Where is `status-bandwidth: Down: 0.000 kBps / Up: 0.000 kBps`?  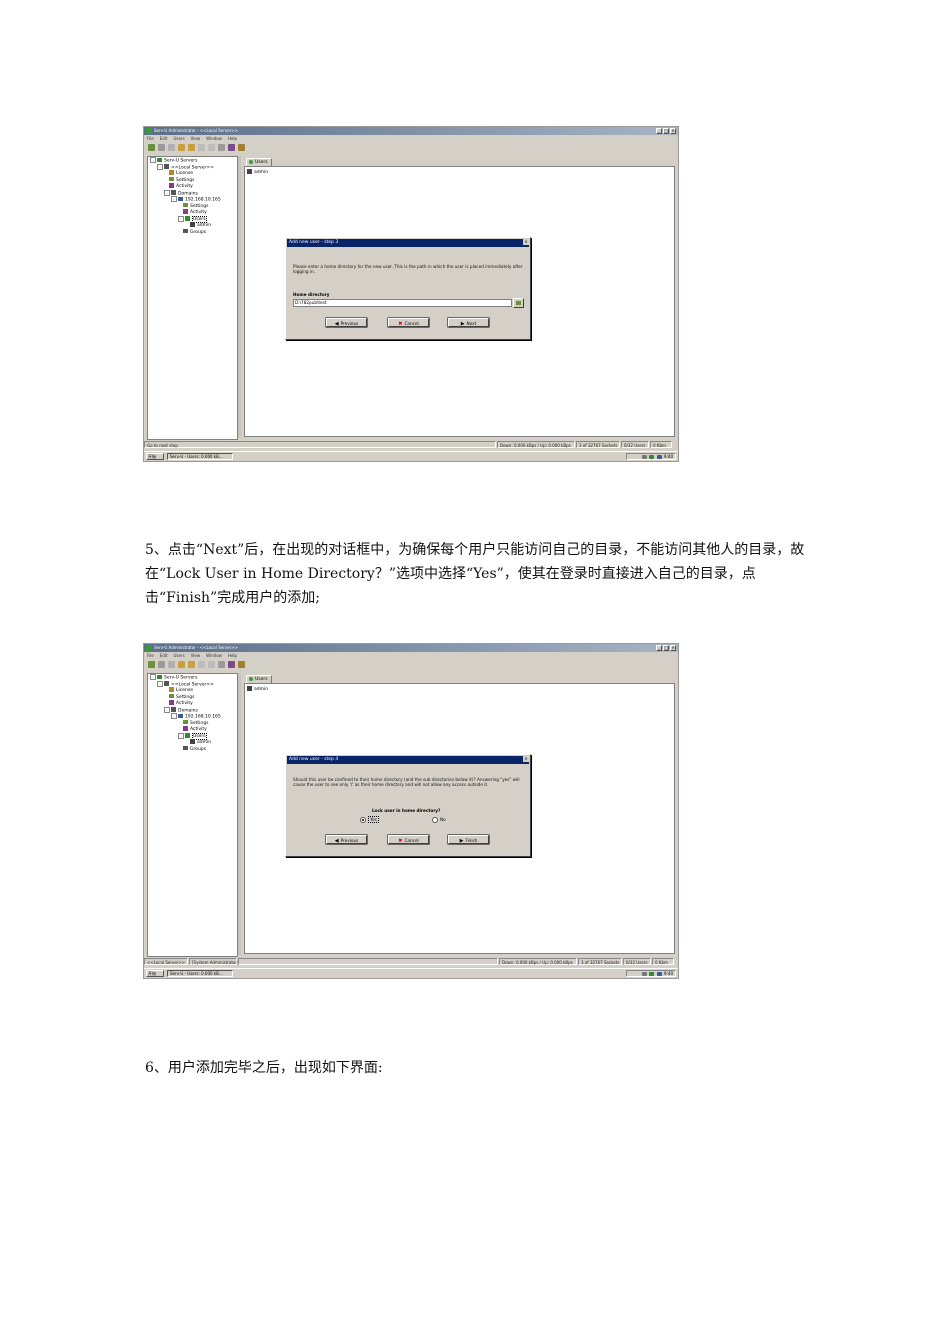
status-bandwidth: Down: 0.000 kBps / Up: 0.000 kBps is located at coordinates (536, 444).